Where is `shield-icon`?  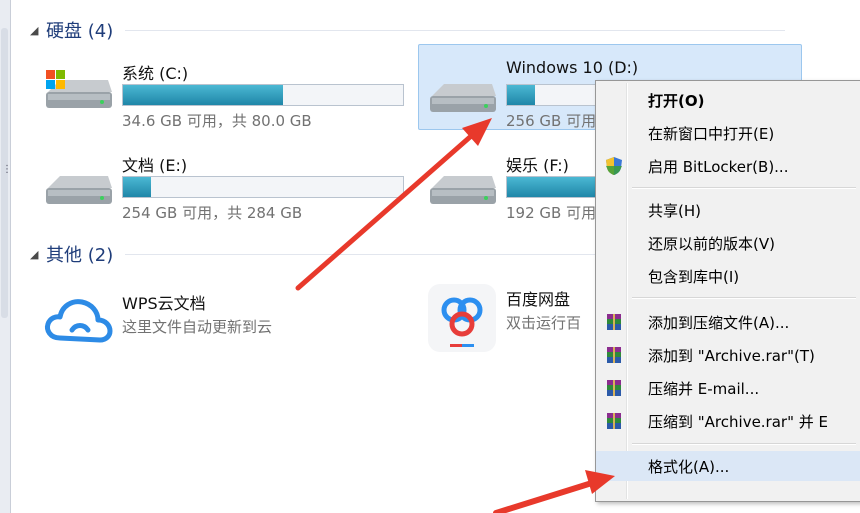
shield-icon is located at coordinates (614, 166).